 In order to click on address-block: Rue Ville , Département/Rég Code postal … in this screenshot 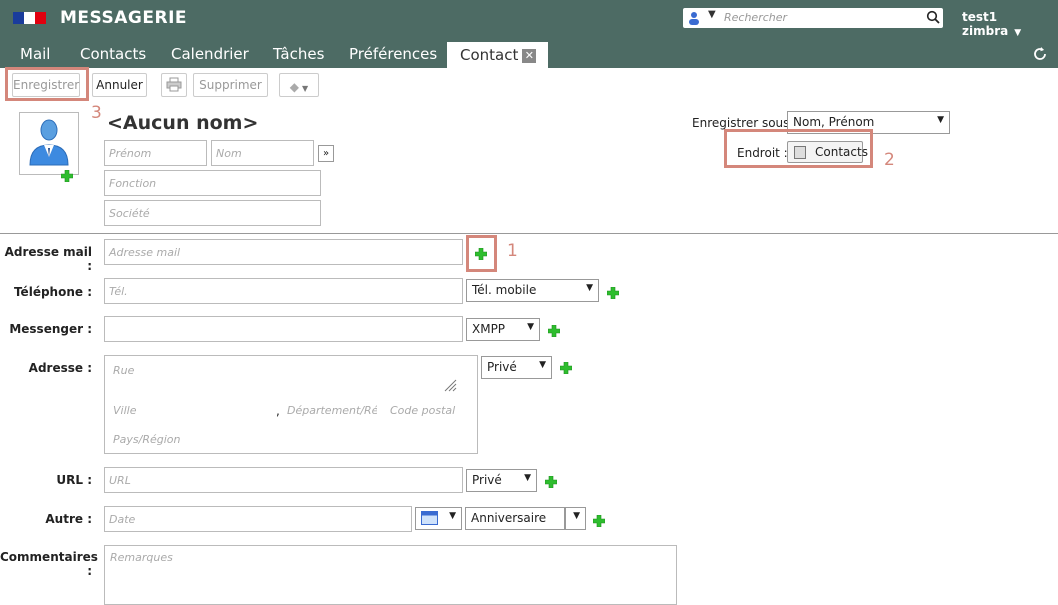, I will do `click(291, 404)`.